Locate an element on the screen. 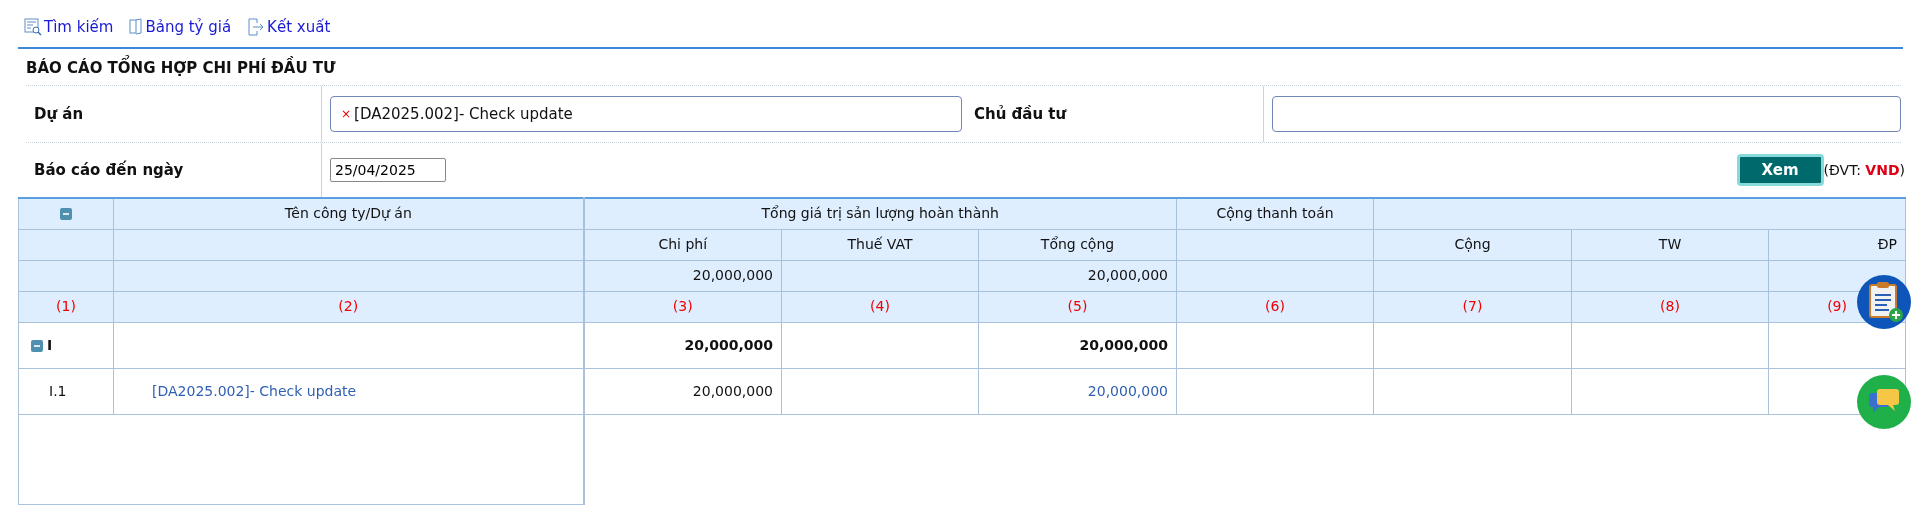 The image size is (1911, 510). column-header: Tổng giá trị sản lượng hoàn thành is located at coordinates (880, 213).